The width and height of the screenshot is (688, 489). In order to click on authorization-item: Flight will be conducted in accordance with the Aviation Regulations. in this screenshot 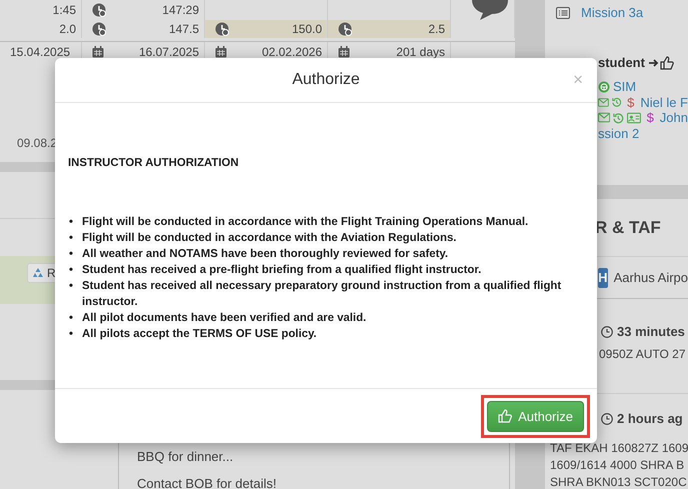, I will do `click(269, 238)`.